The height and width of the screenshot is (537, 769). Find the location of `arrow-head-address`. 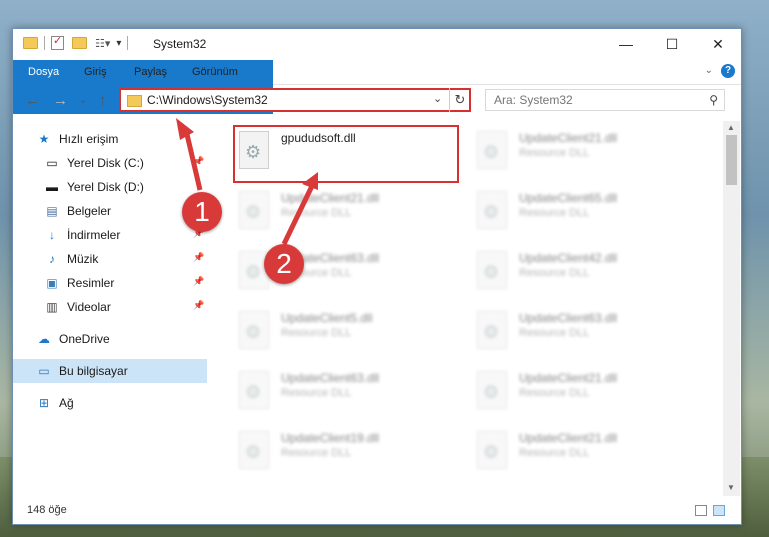

arrow-head-address is located at coordinates (185, 129).